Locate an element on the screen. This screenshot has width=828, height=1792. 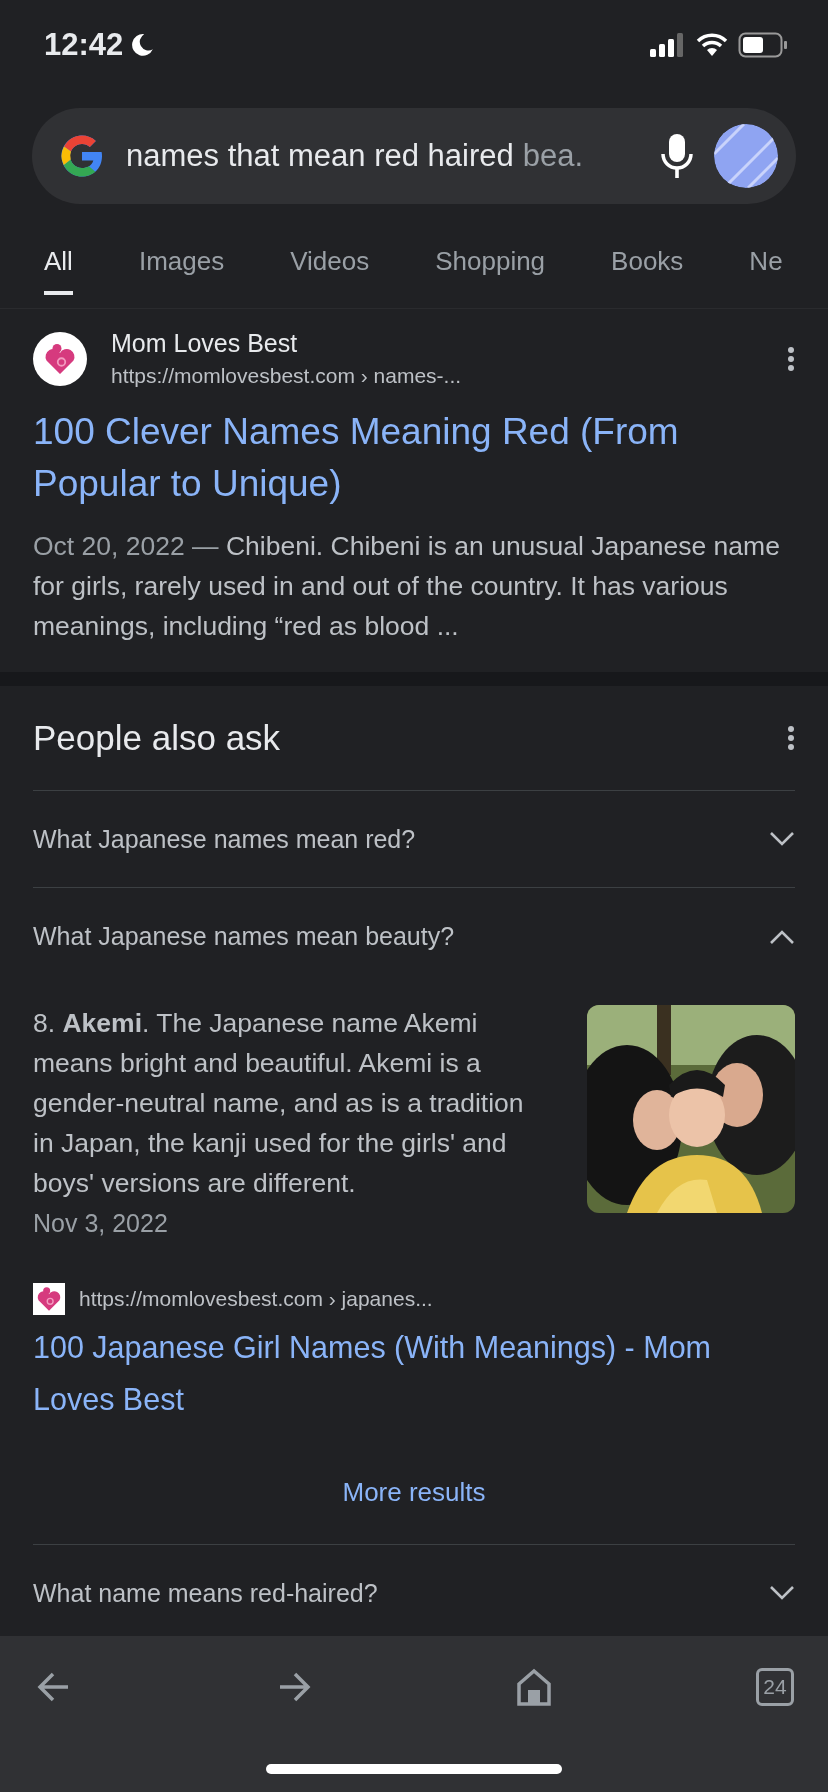
wifi-icon is located at coordinates (712, 45).